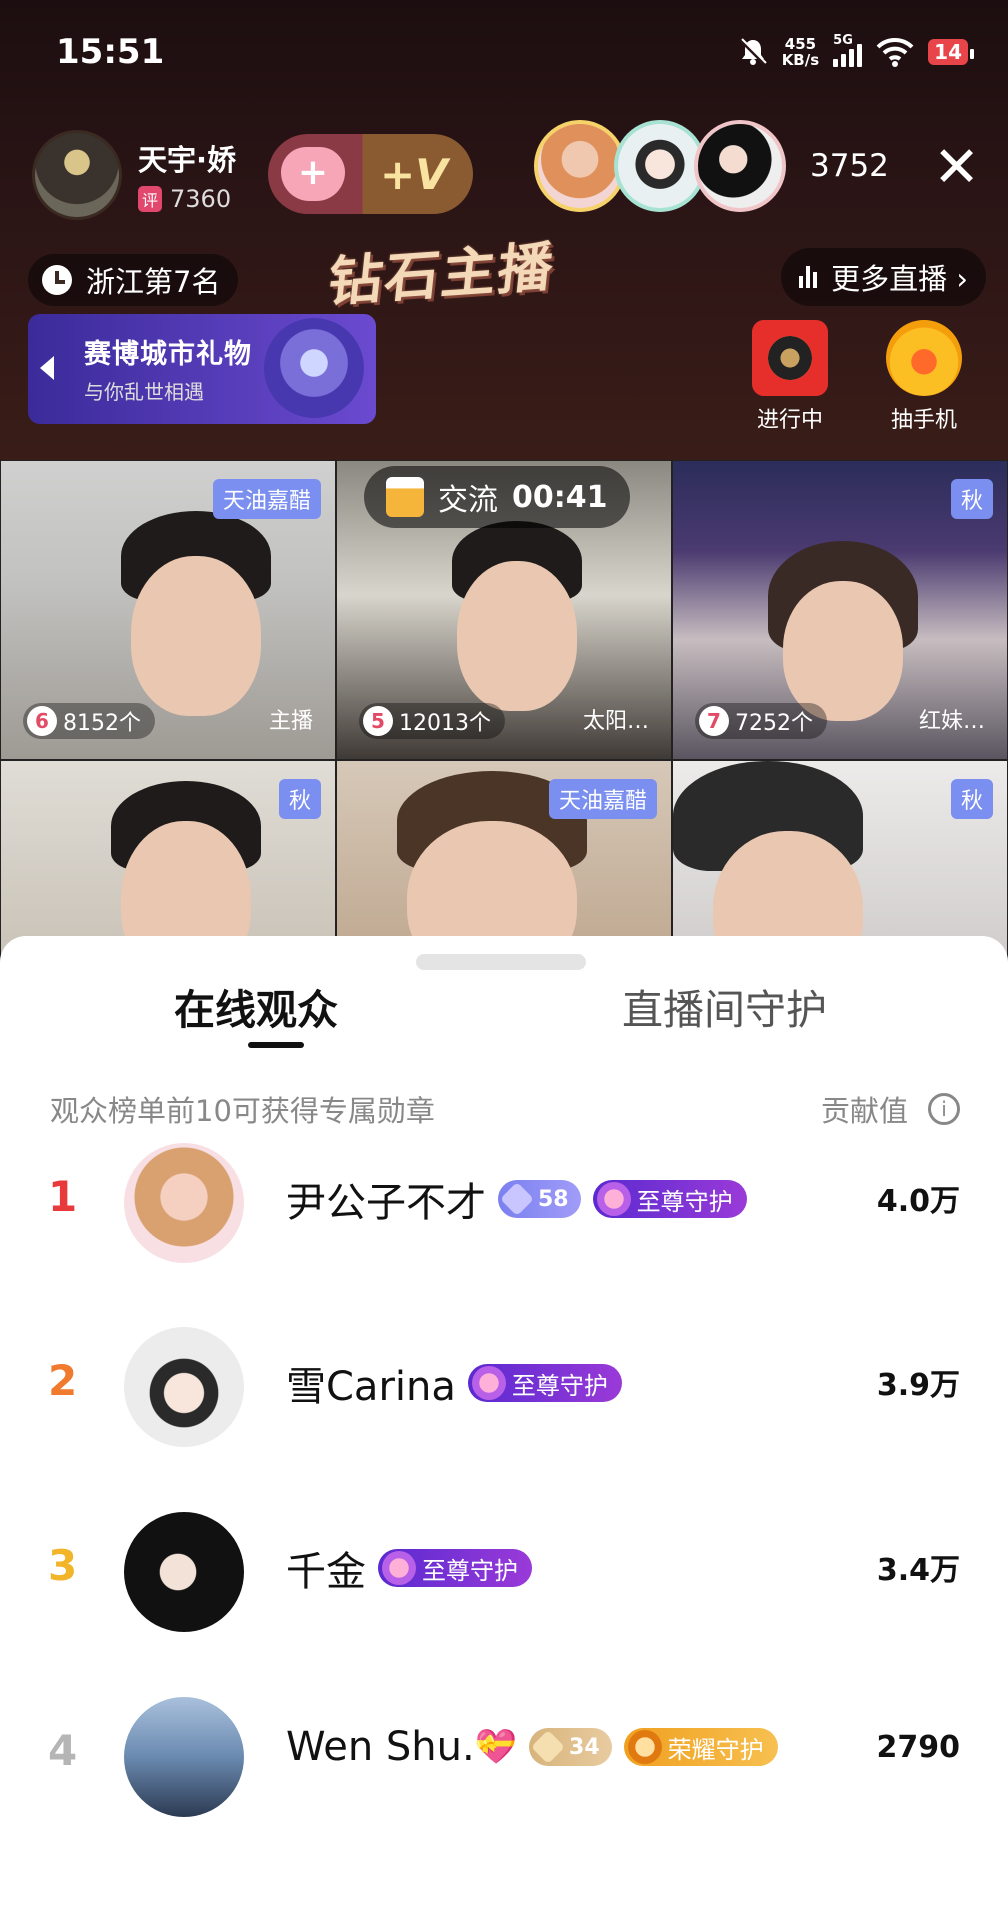  I want to click on collapse-arrow-icon, so click(47, 368).